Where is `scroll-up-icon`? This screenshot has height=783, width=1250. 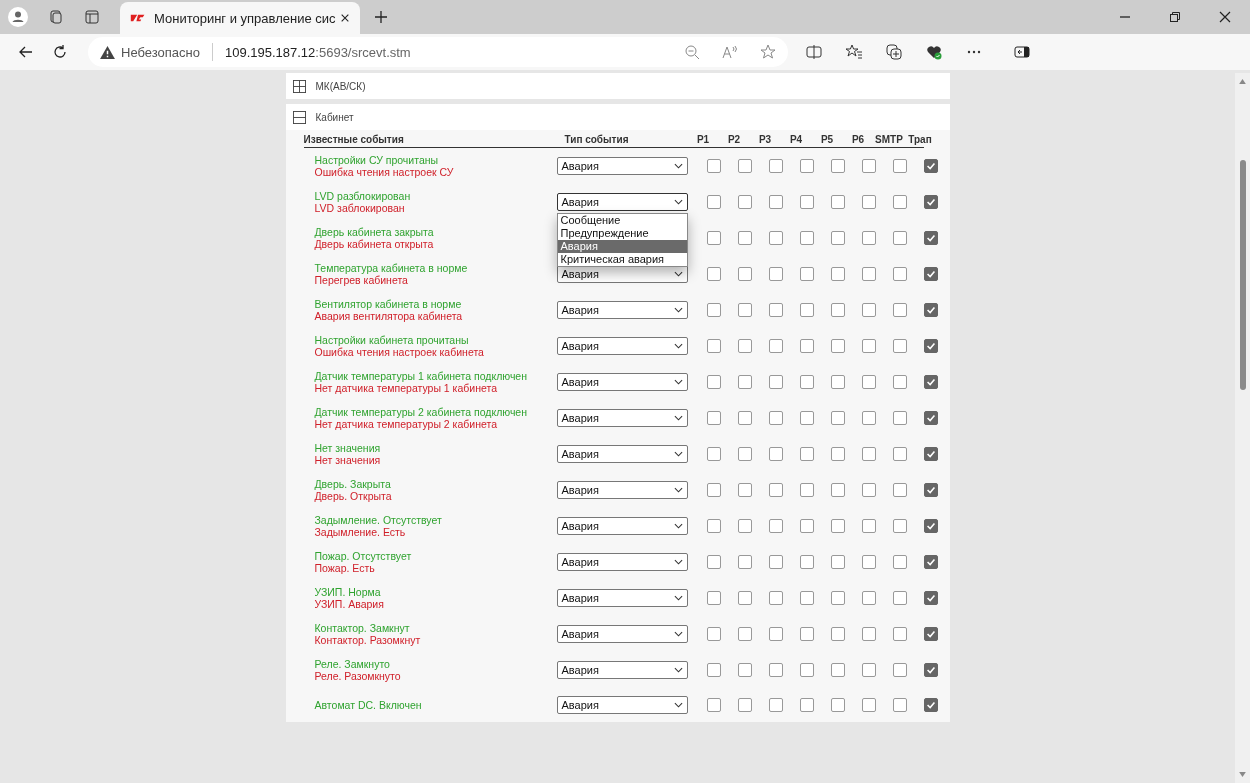 scroll-up-icon is located at coordinates (1242, 81).